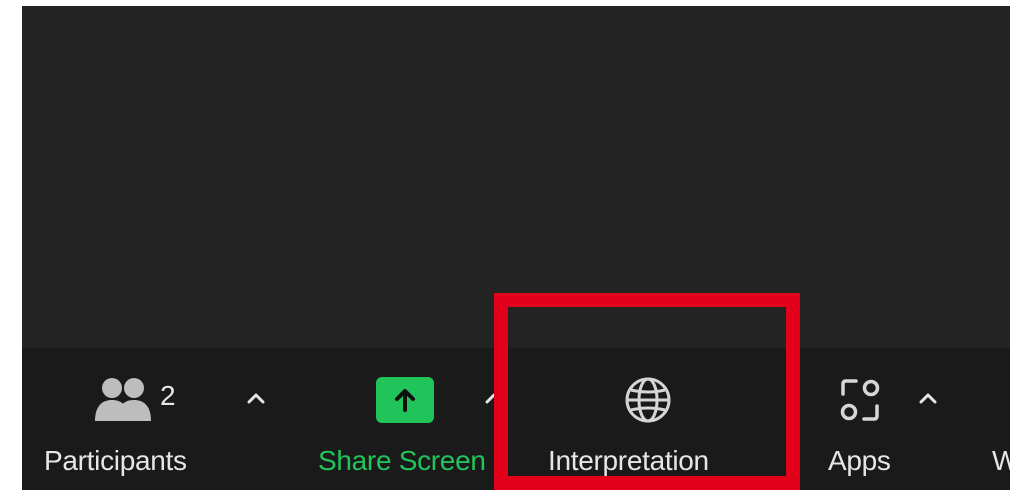 The height and width of the screenshot is (490, 1022). I want to click on apps-button: Apps, so click(863, 419).